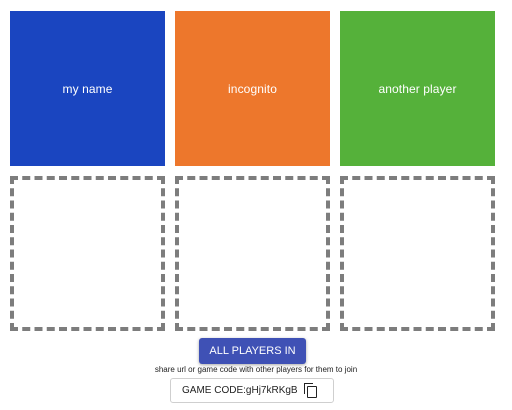  I want to click on player-tile-2: incognito, so click(252, 88).